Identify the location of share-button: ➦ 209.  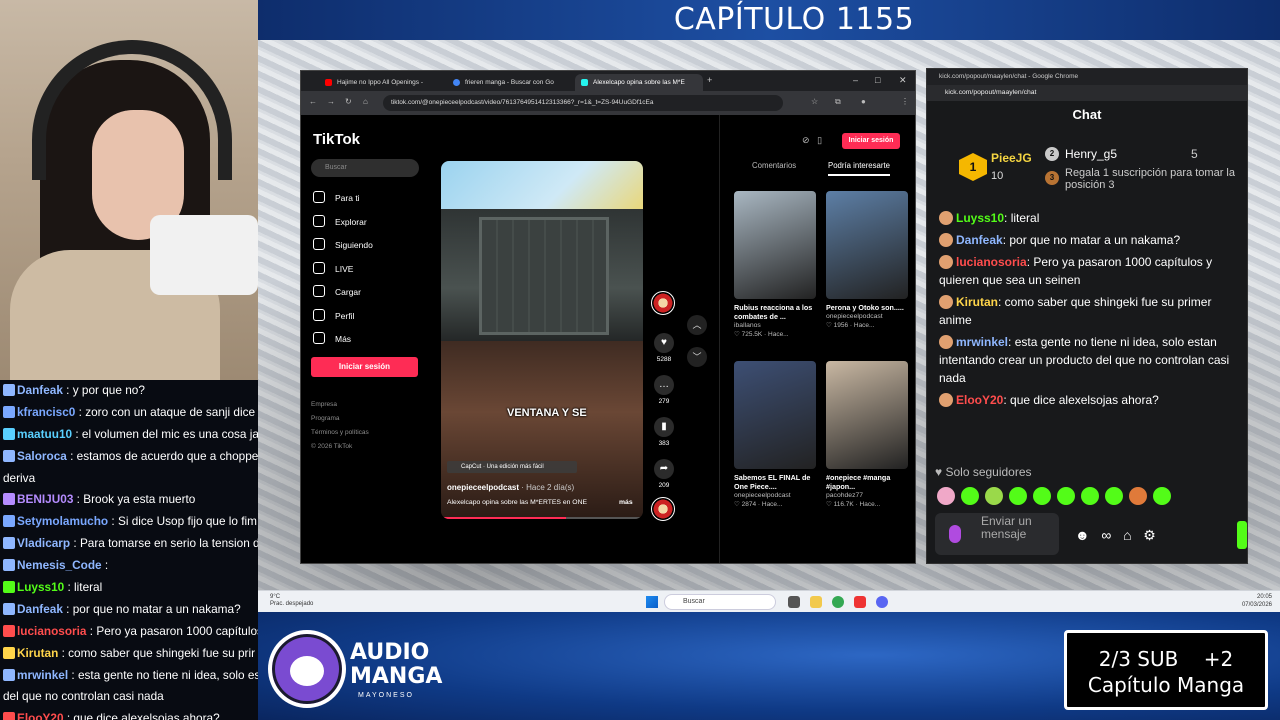
(664, 474).